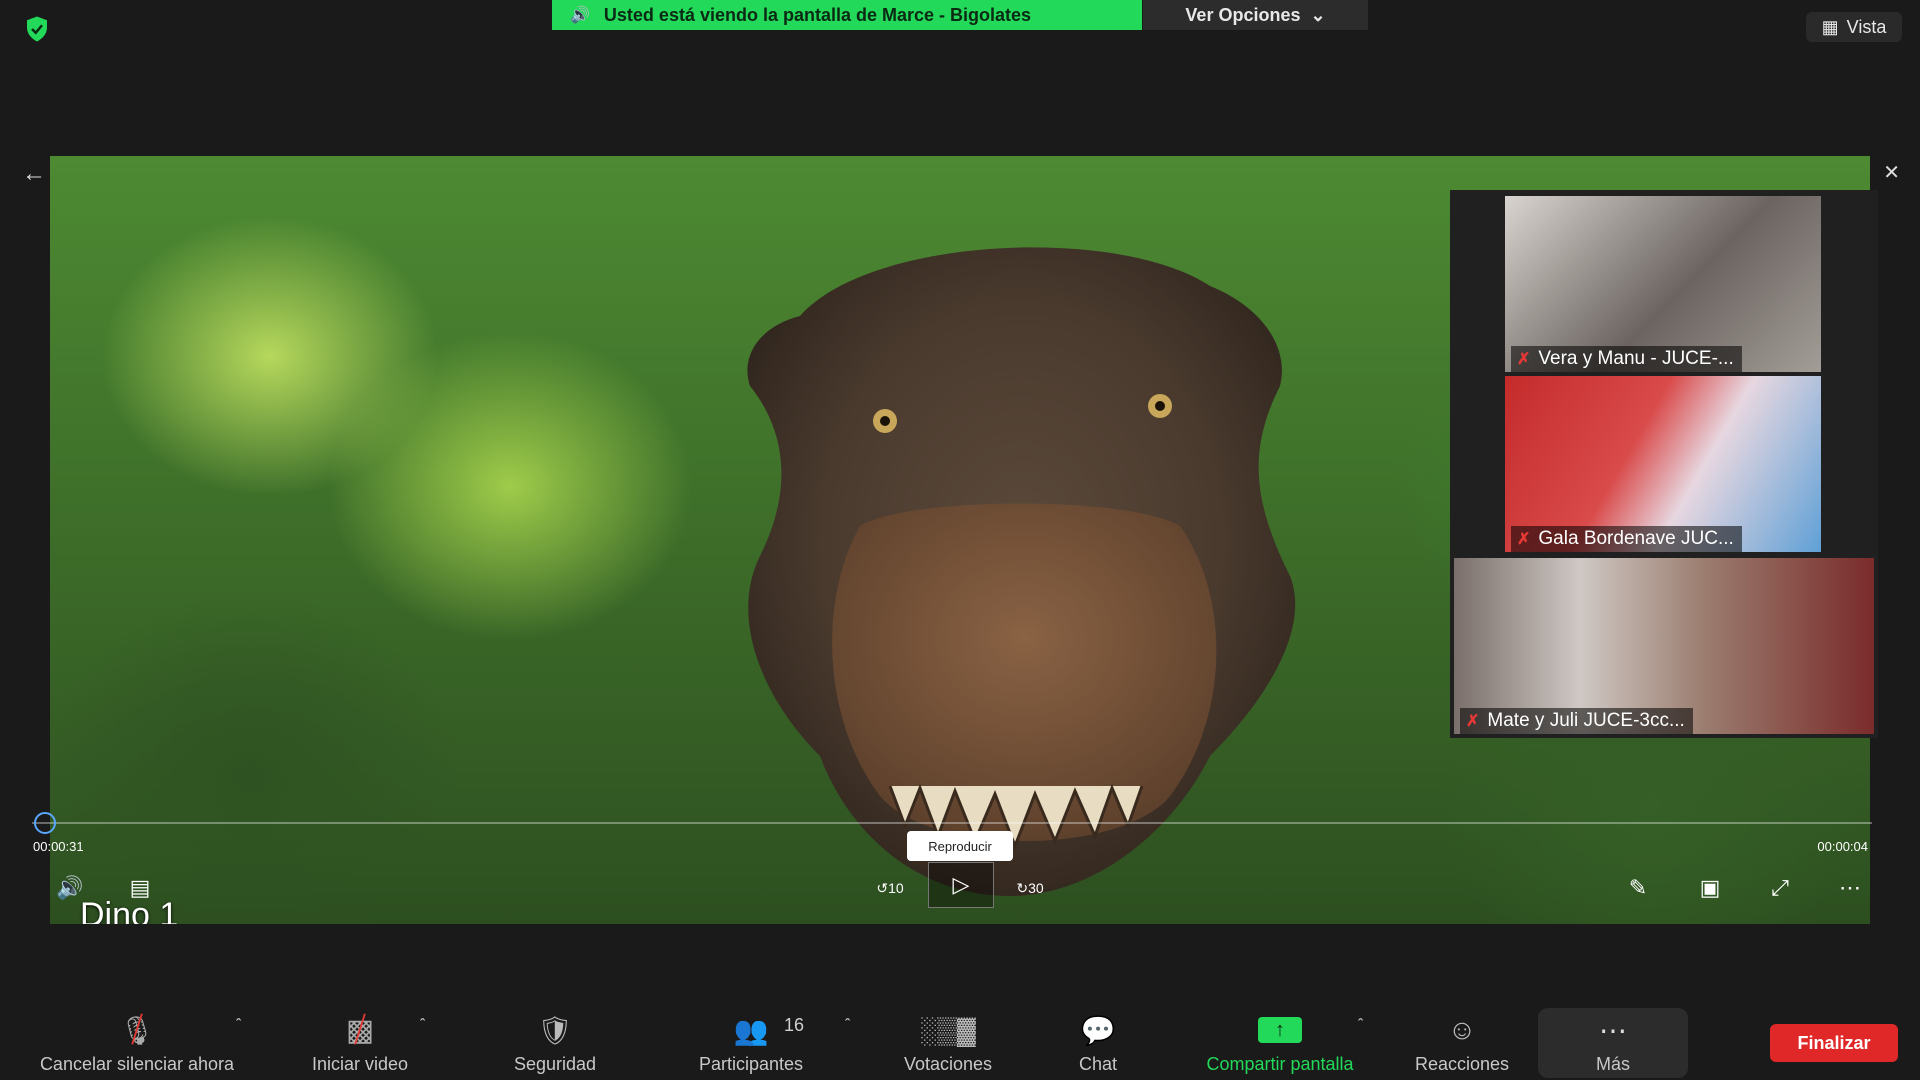 This screenshot has width=1920, height=1080. Describe the element at coordinates (422, 1026) in the screenshot. I see `video-options-caret: ˆ` at that location.